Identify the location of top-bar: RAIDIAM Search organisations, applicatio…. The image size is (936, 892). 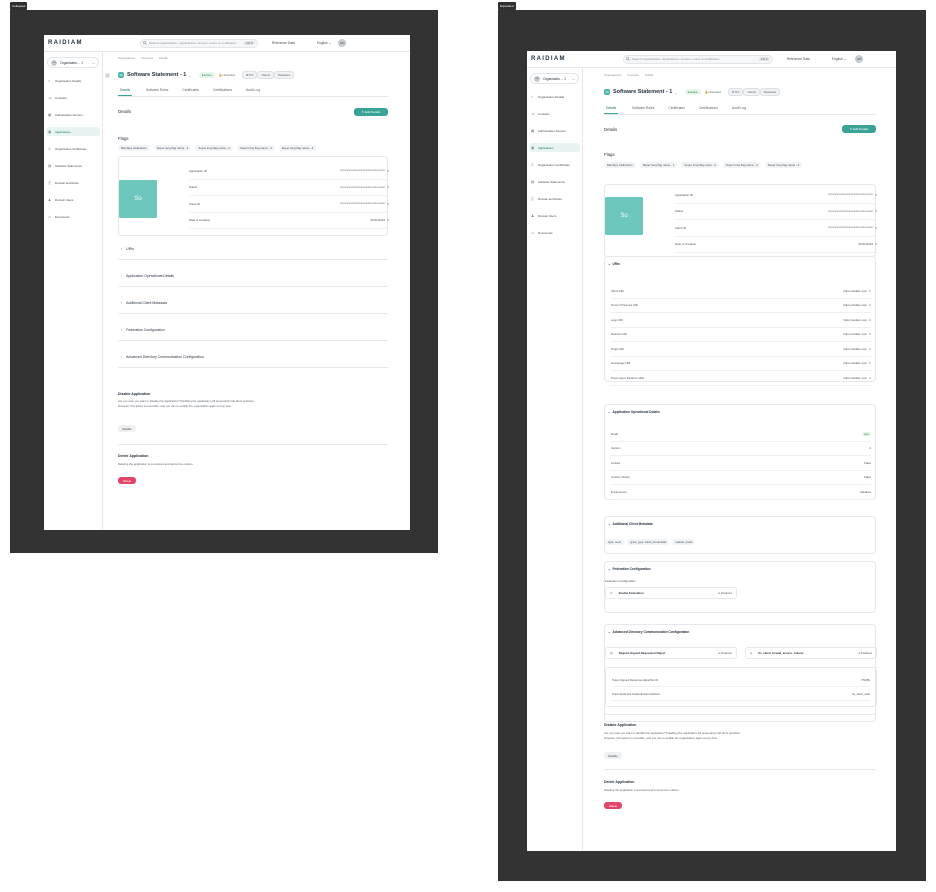
(711, 59).